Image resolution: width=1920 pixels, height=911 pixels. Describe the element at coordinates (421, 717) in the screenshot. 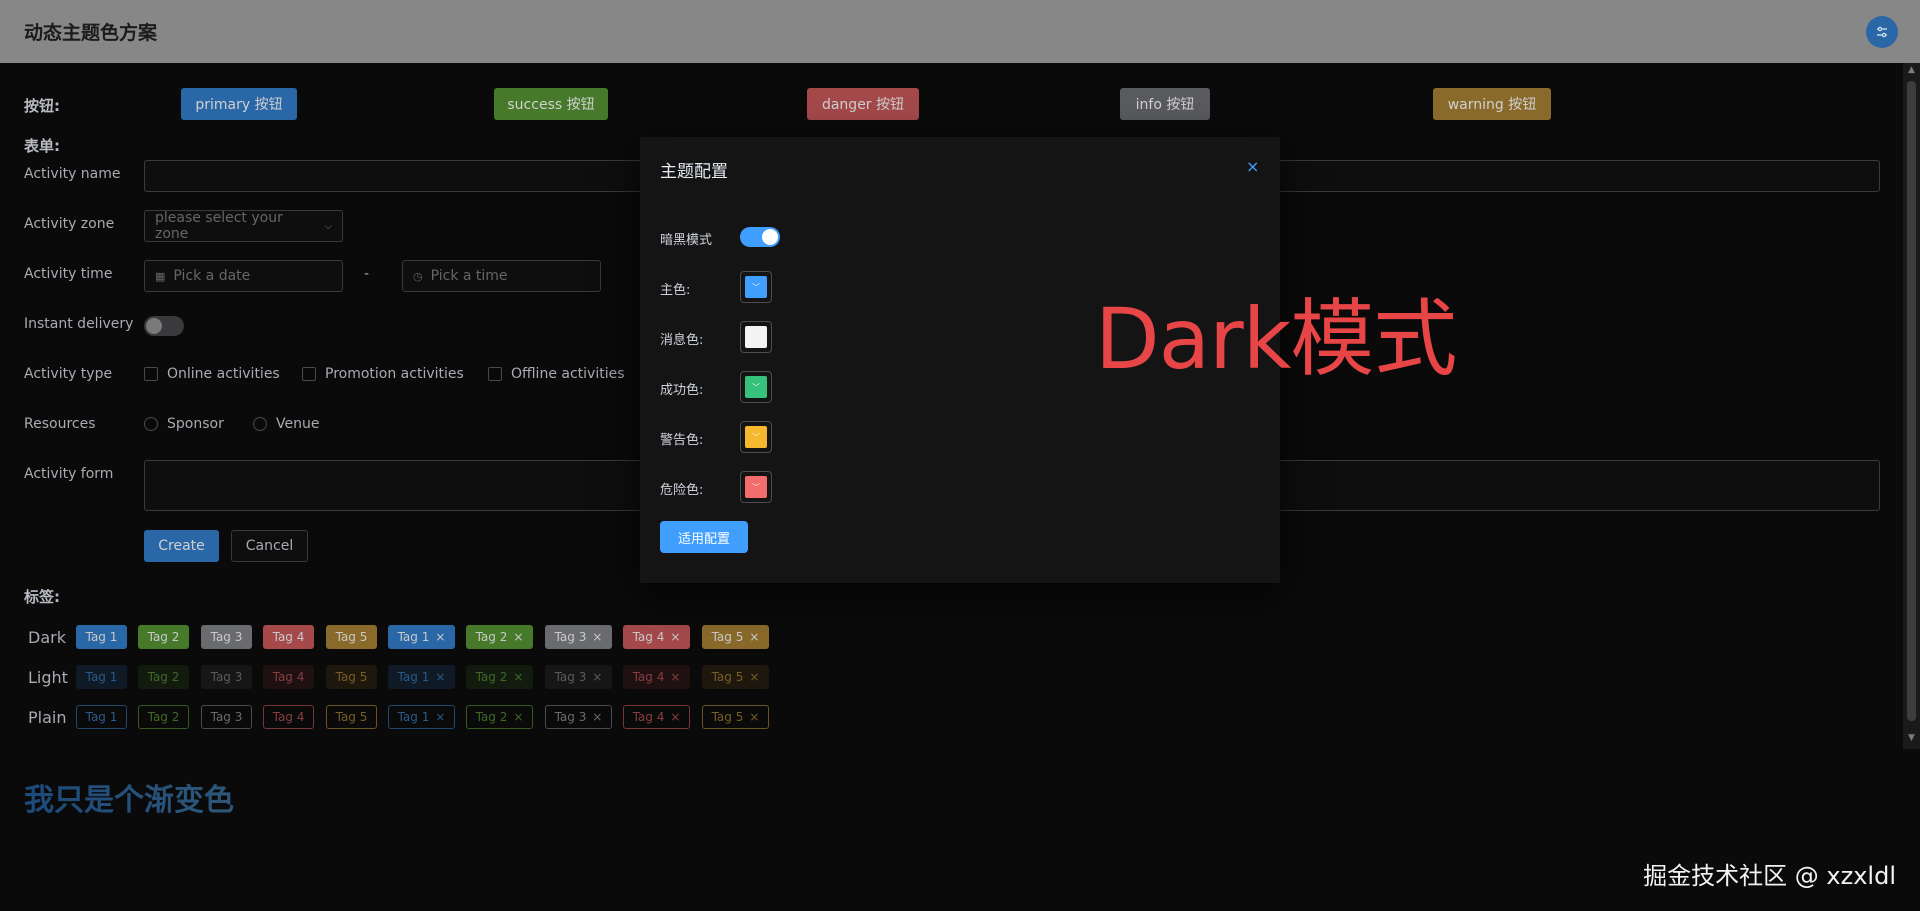

I see `closable-tag-plain-1: Tag 1 ×` at that location.